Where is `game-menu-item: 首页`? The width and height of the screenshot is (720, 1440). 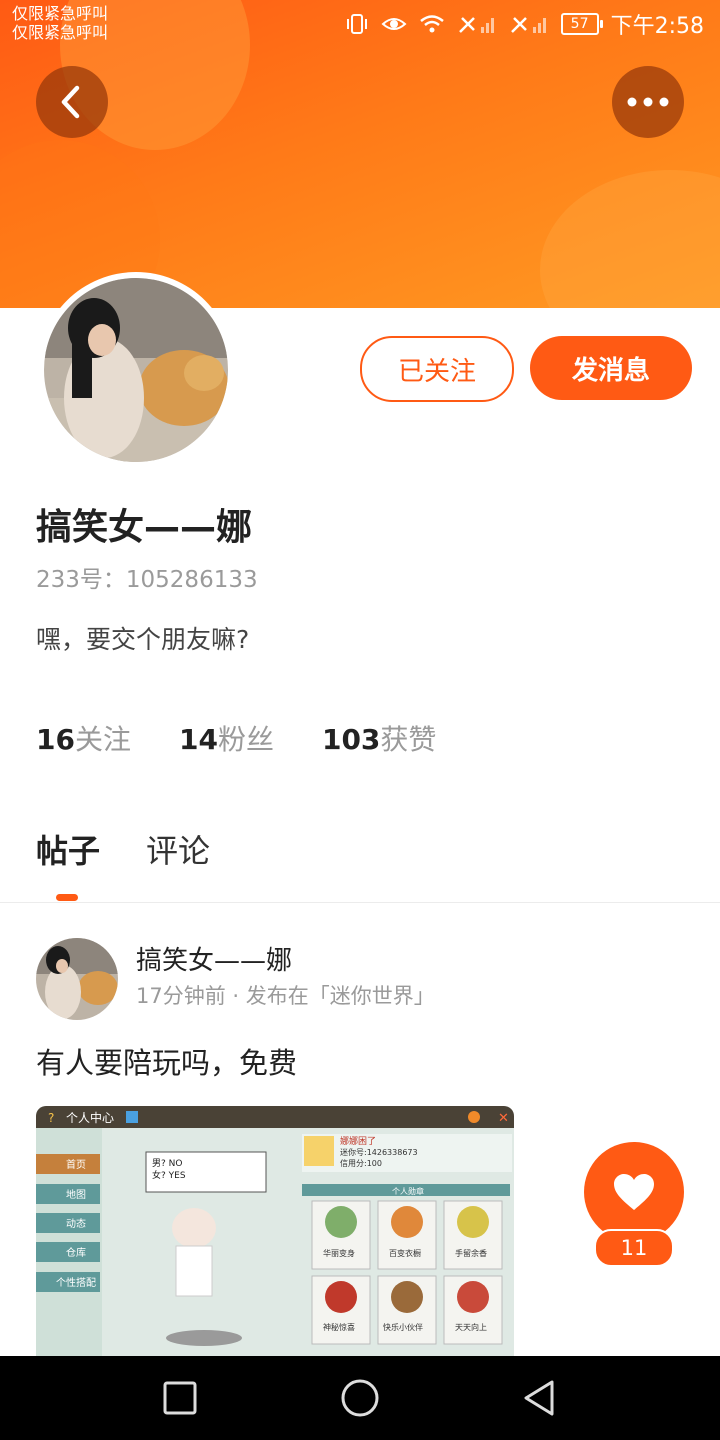
game-menu-item: 首页 is located at coordinates (76, 1164).